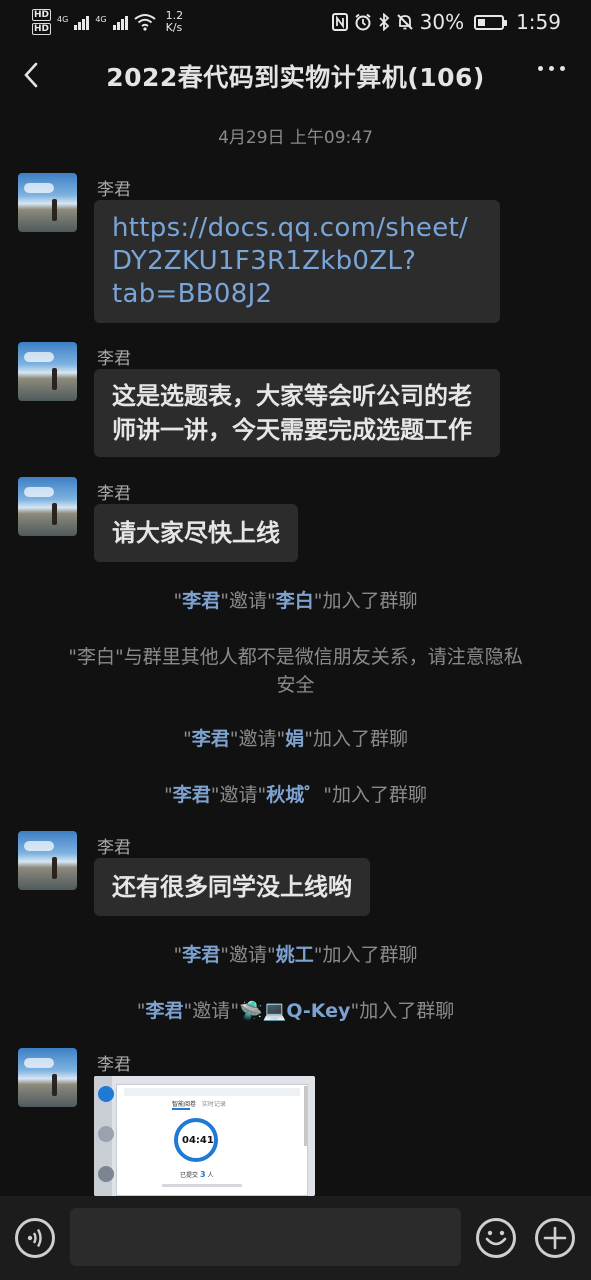 Image resolution: width=591 pixels, height=1280 pixels. What do you see at coordinates (482, 22) in the screenshot?
I see `battery-fill` at bounding box center [482, 22].